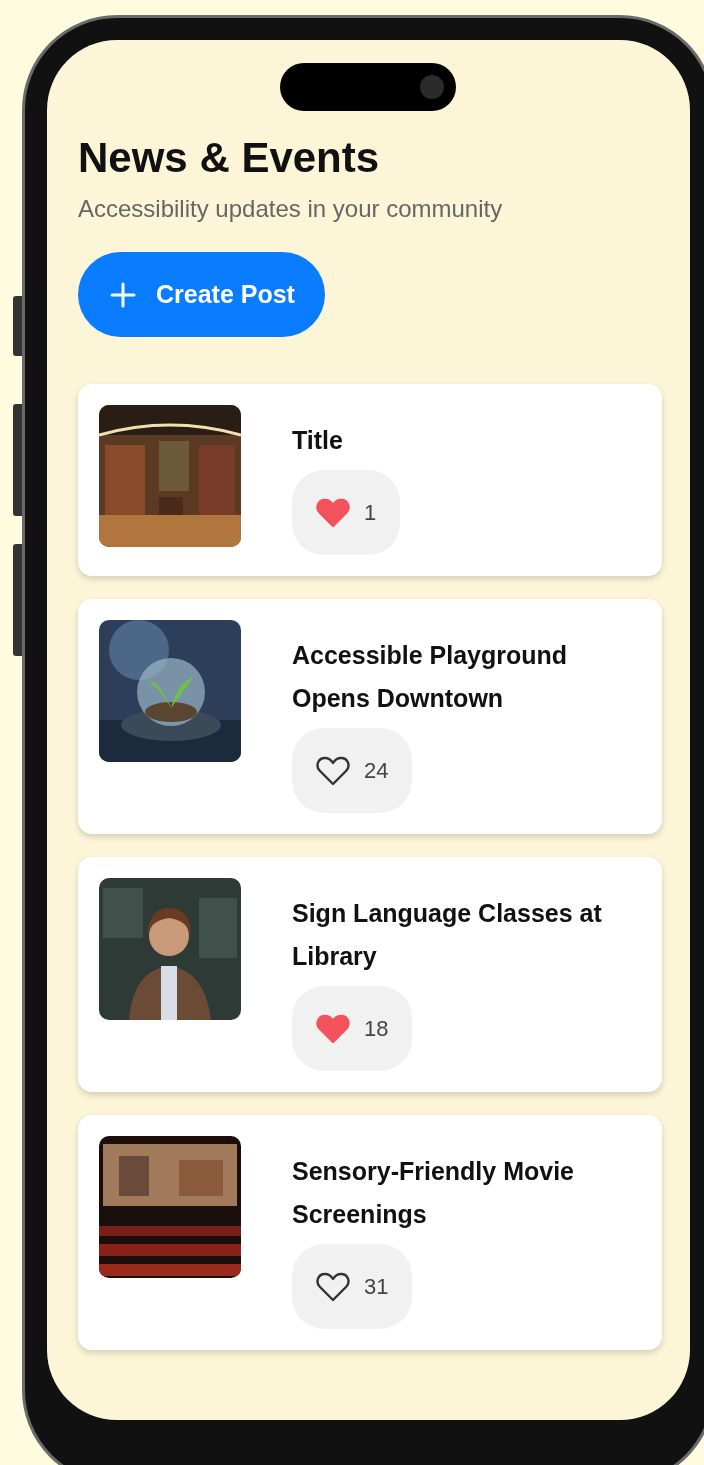  I want to click on post-title: Title, so click(318, 440).